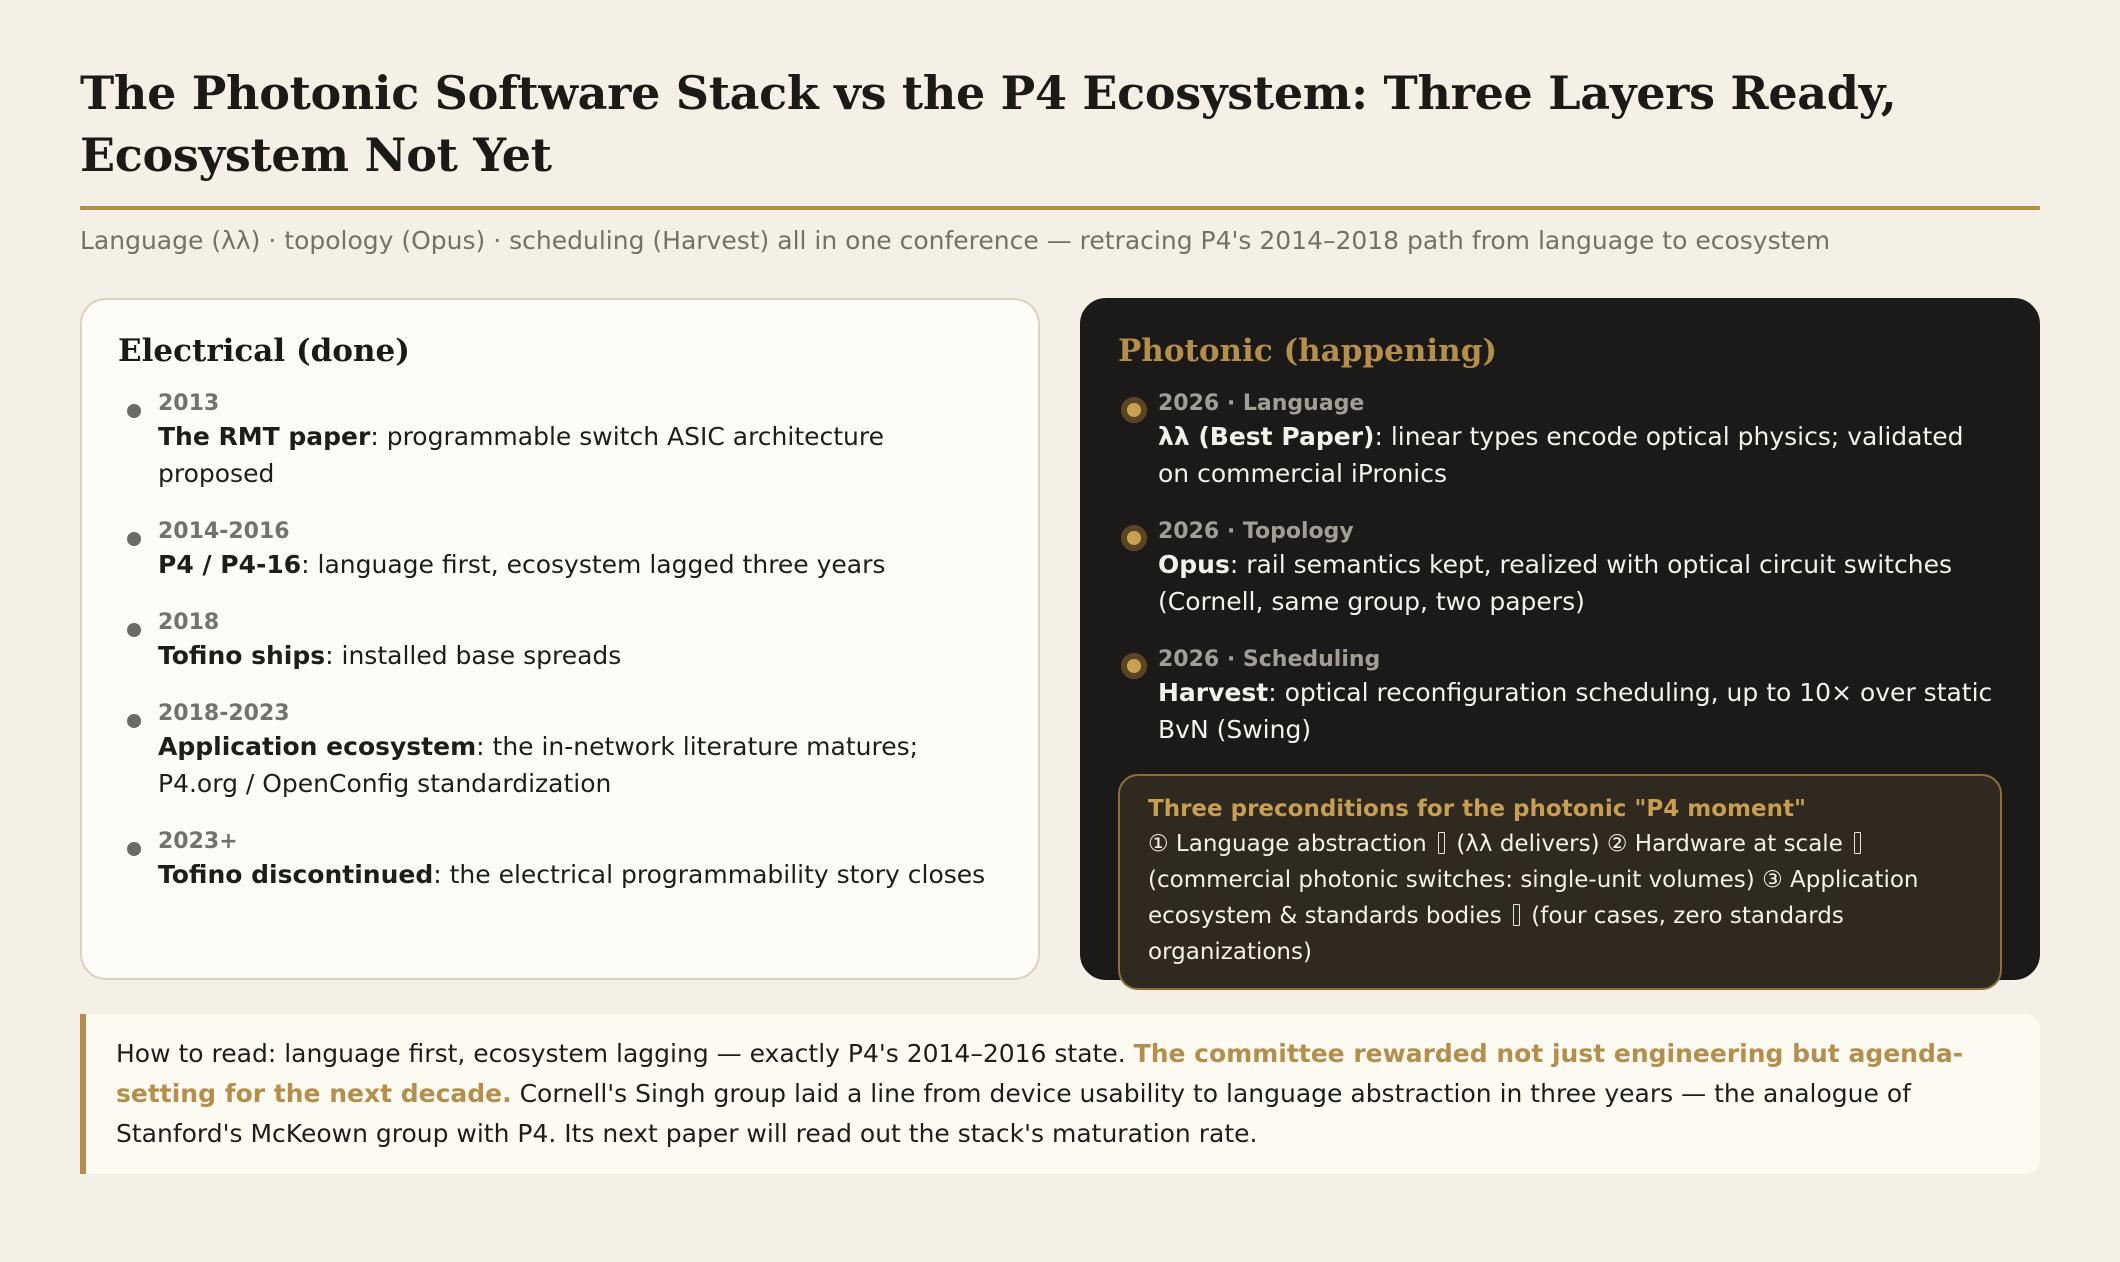  Describe the element at coordinates (198, 841) in the screenshot. I see `timeline-year: 2023+` at that location.